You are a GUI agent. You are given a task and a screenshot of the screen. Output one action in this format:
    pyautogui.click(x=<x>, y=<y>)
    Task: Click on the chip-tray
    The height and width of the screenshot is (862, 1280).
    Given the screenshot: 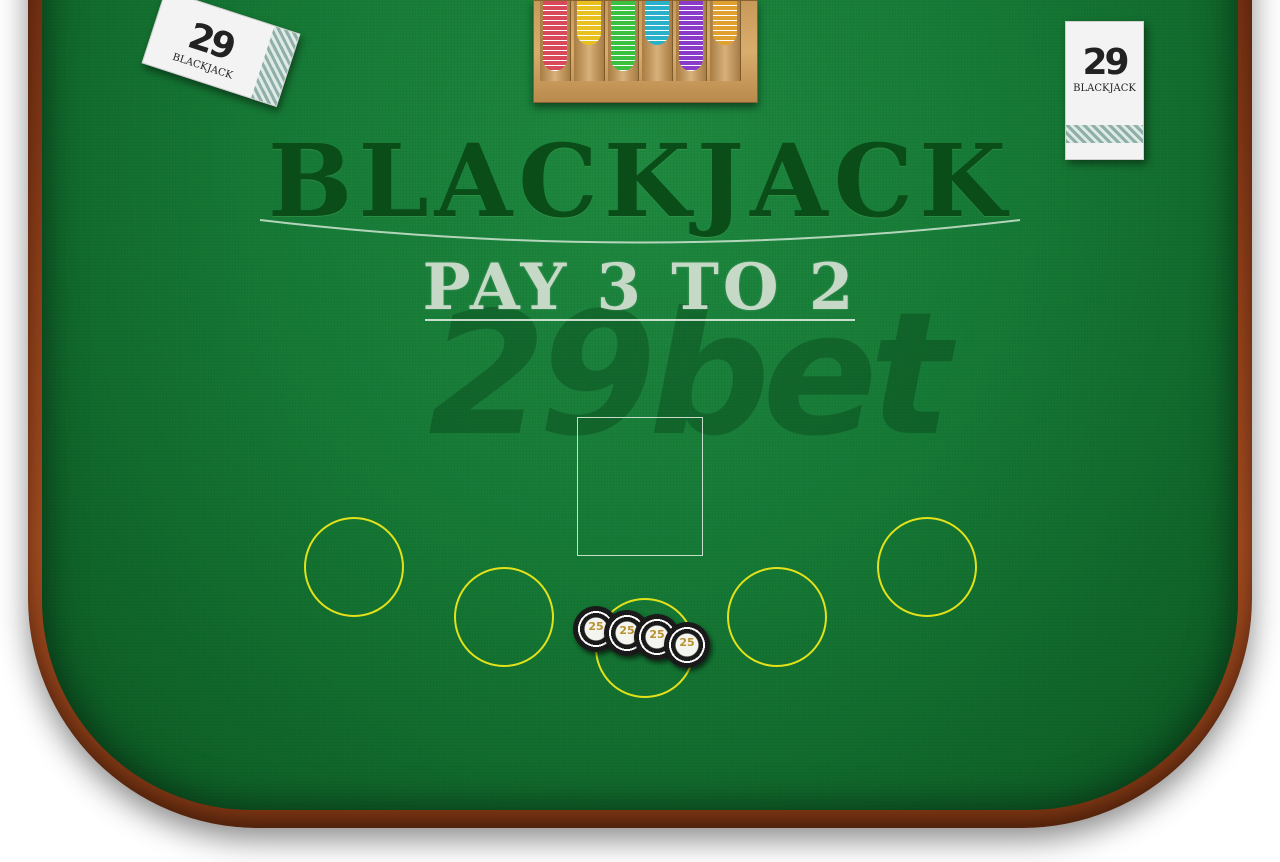 What is the action you would take?
    pyautogui.click(x=645, y=51)
    